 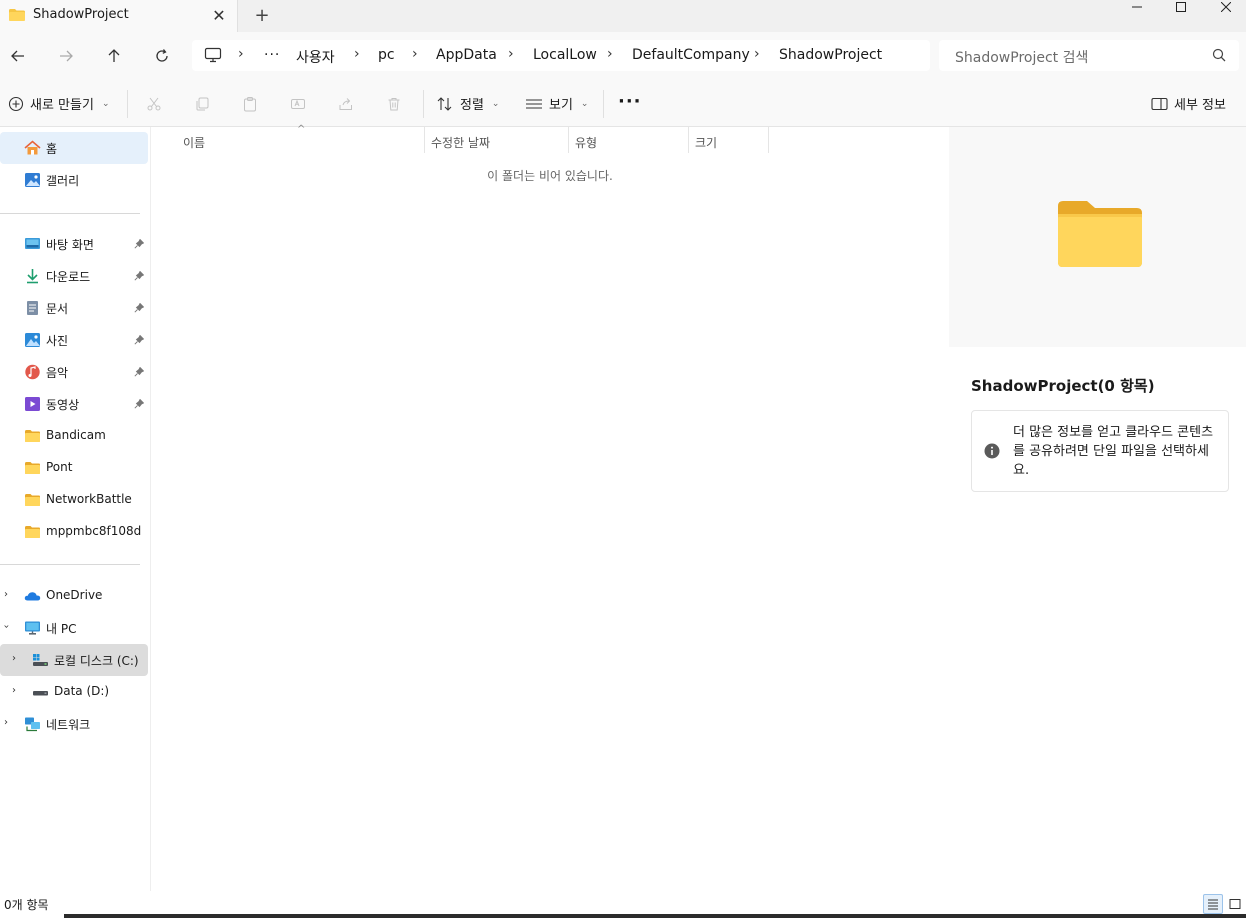 I want to click on forward-button, so click(x=66, y=56).